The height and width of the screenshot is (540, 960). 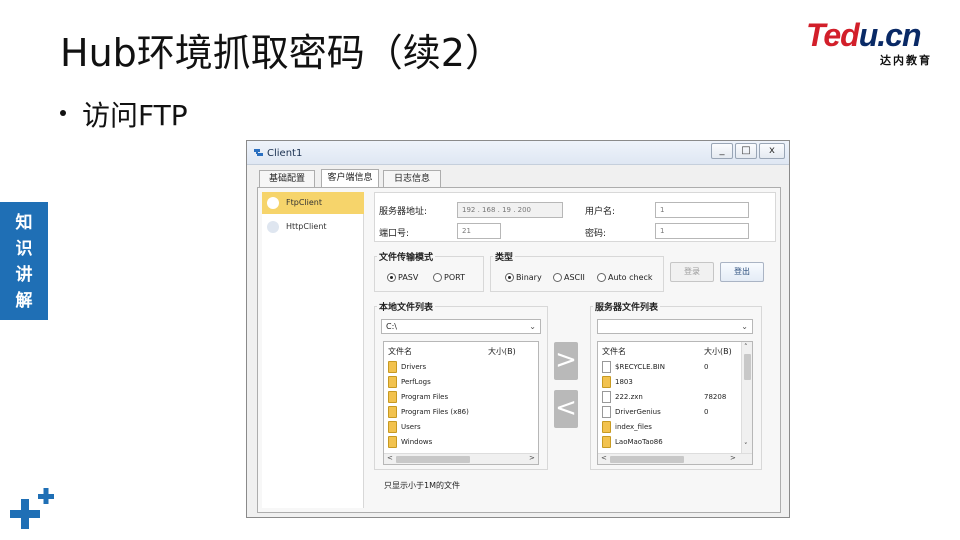 What do you see at coordinates (32, 508) in the screenshot?
I see `plus-decoration-icon` at bounding box center [32, 508].